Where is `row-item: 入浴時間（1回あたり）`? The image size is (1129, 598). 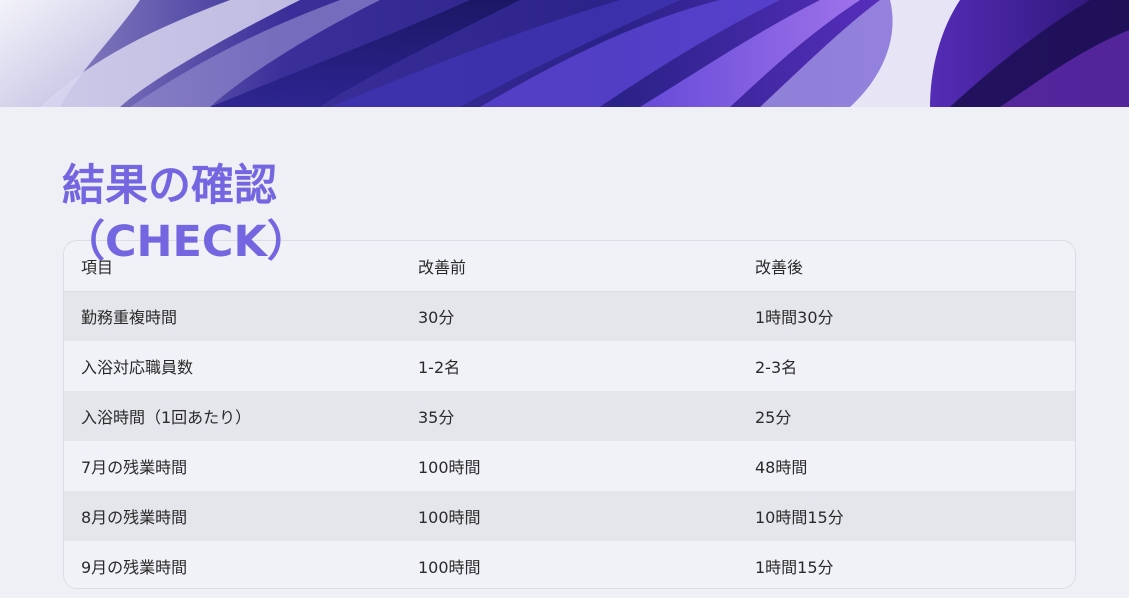
row-item: 入浴時間（1回あたり） is located at coordinates (166, 417).